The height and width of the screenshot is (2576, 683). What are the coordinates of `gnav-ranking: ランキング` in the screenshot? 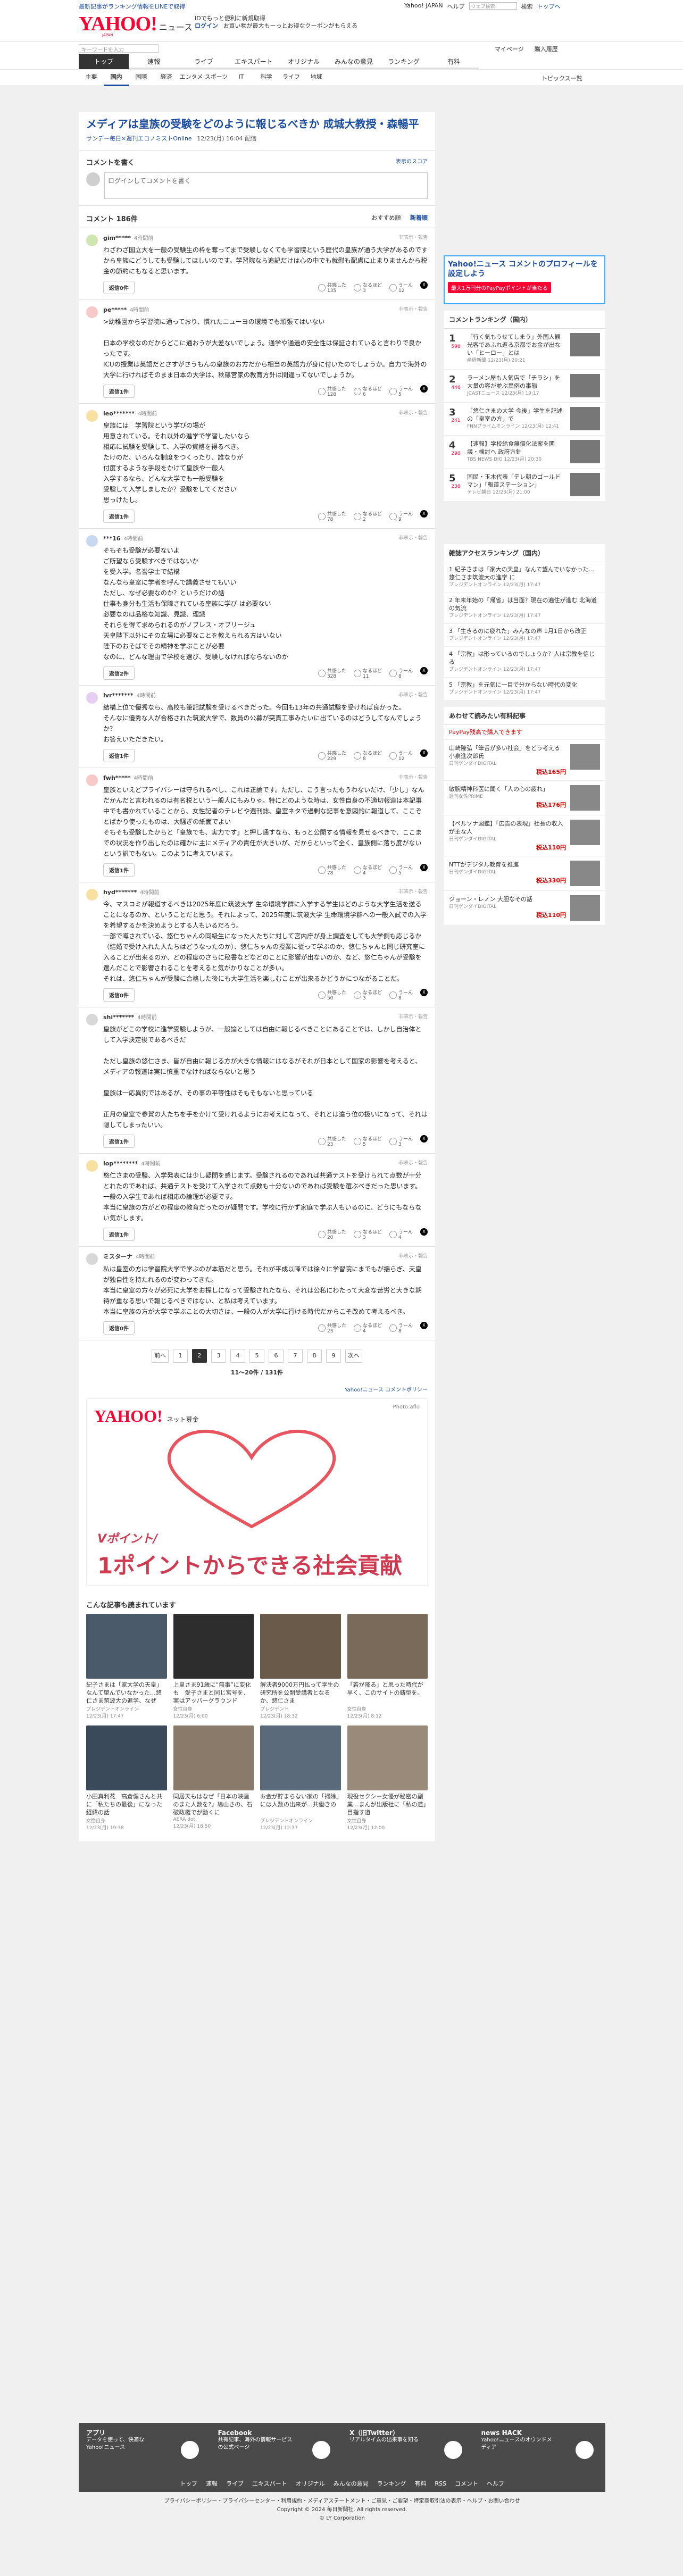 It's located at (404, 62).